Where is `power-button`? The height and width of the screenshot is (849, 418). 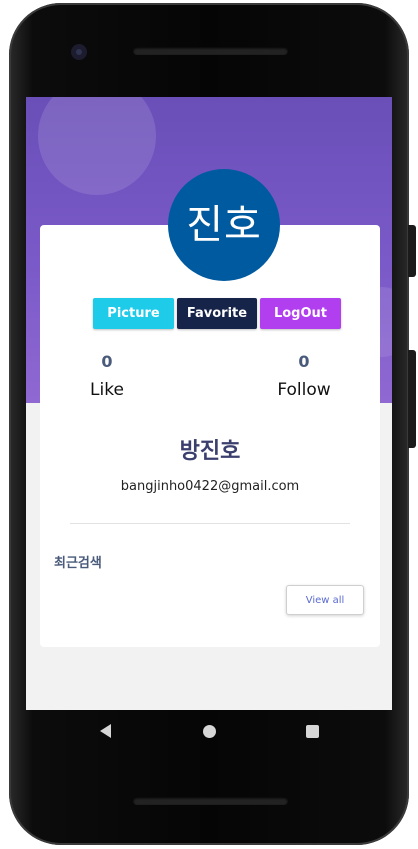
power-button is located at coordinates (412, 399).